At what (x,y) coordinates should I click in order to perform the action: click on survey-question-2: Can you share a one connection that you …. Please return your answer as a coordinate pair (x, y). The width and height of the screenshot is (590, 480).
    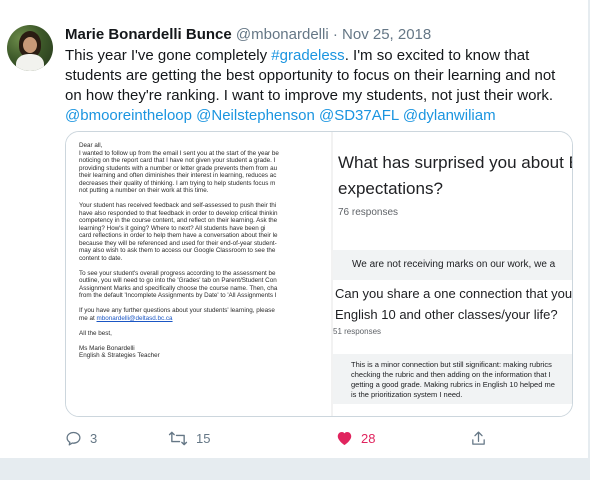
    Looking at the image, I should click on (453, 304).